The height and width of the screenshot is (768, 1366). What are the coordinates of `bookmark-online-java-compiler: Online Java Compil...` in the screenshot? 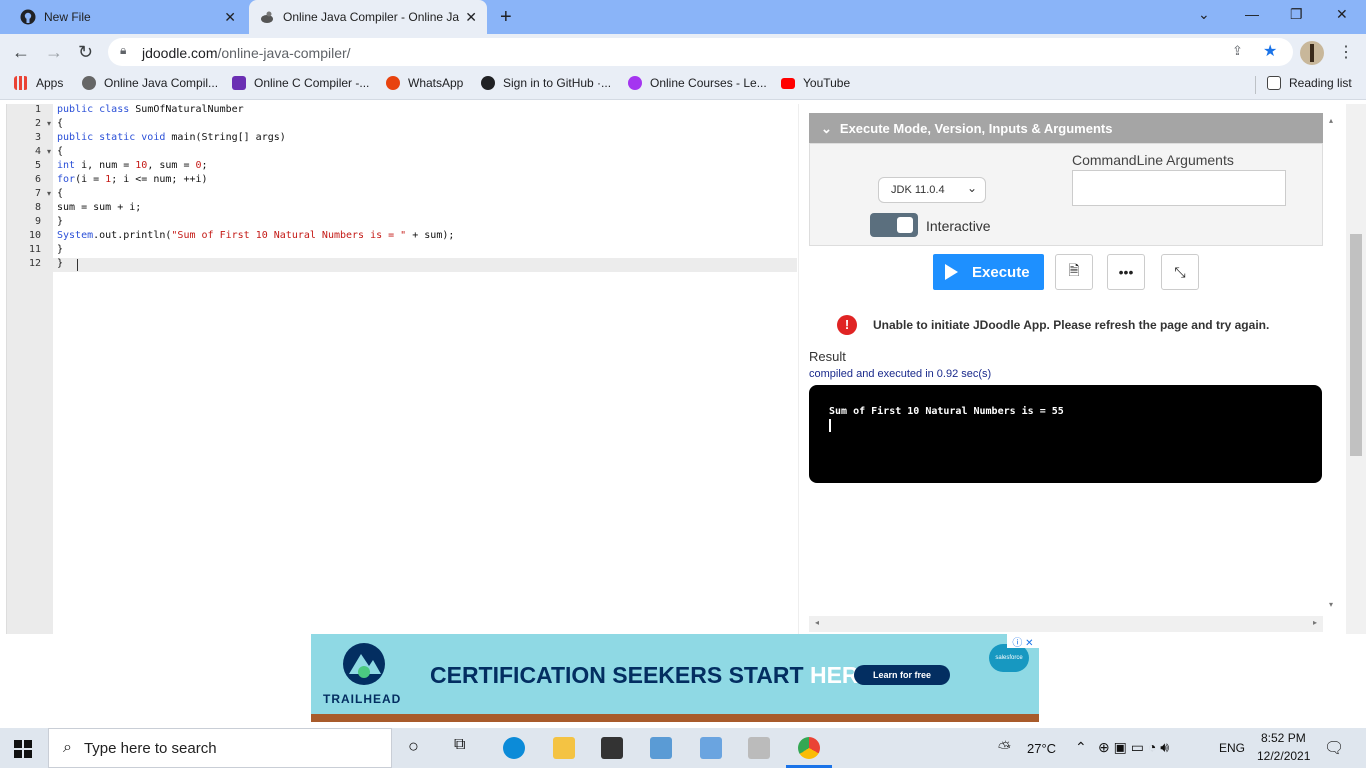 It's located at (150, 83).